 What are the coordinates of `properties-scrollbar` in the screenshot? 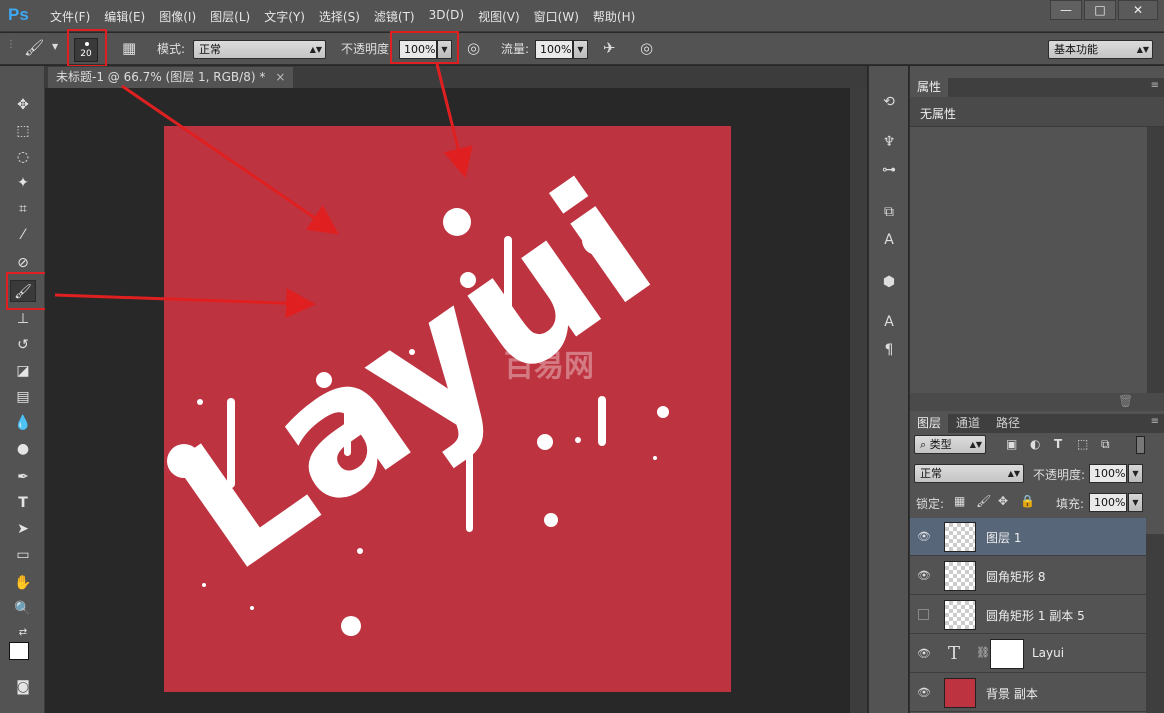 It's located at (1155, 260).